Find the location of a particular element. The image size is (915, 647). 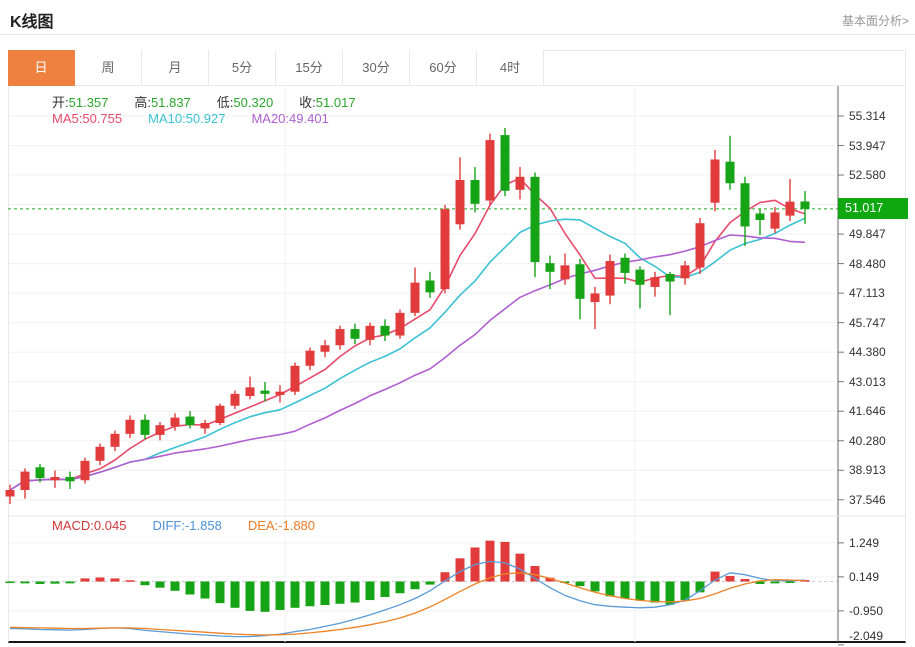

info-item: DIFF:-1.858 is located at coordinates (186, 525).